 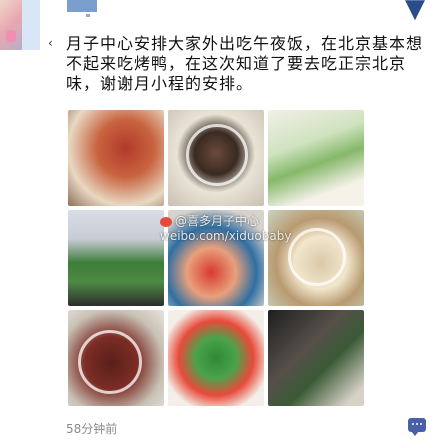 What do you see at coordinates (31, 25) in the screenshot?
I see `avatar-stripe` at bounding box center [31, 25].